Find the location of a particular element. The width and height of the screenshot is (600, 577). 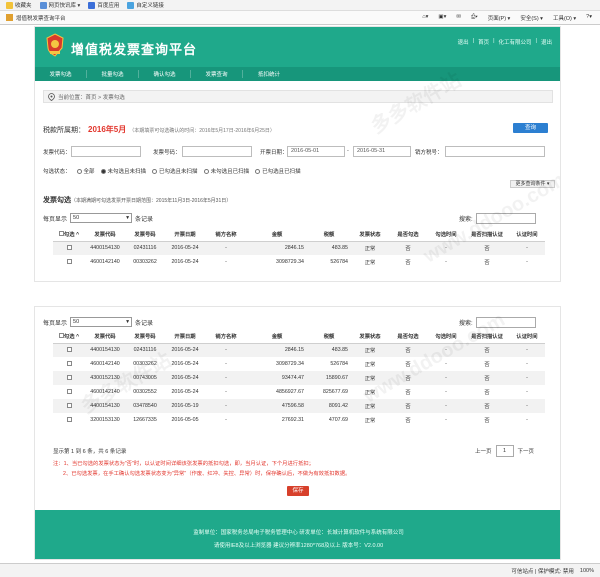

page-number: 1 is located at coordinates (504, 451).